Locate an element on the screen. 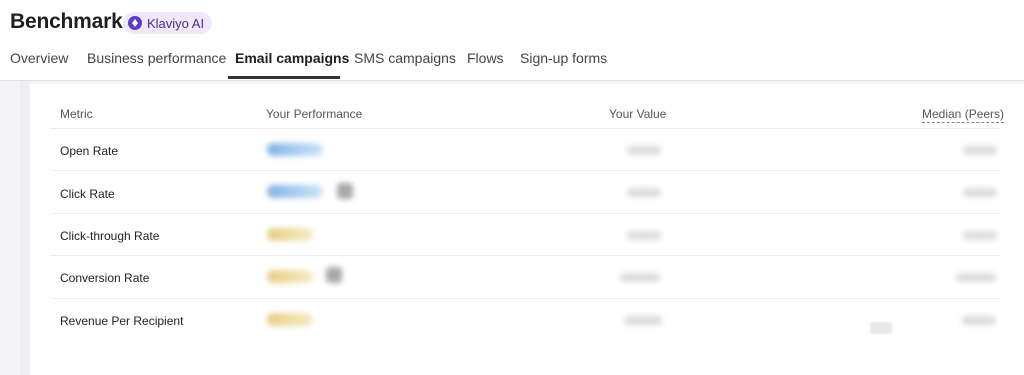  klaviyo-ai-badge: Klaviyo AI is located at coordinates (168, 23).